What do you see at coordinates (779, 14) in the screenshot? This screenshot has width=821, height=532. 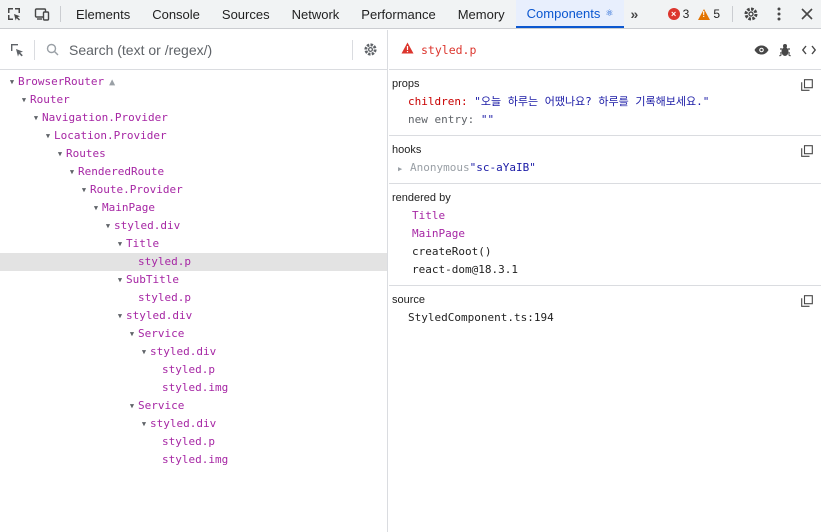 I see `more-options-icon` at bounding box center [779, 14].